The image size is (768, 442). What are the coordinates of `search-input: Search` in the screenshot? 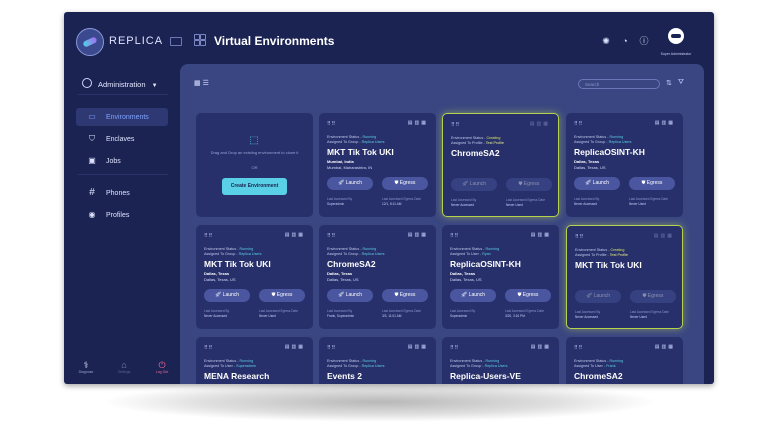 It's located at (619, 84).